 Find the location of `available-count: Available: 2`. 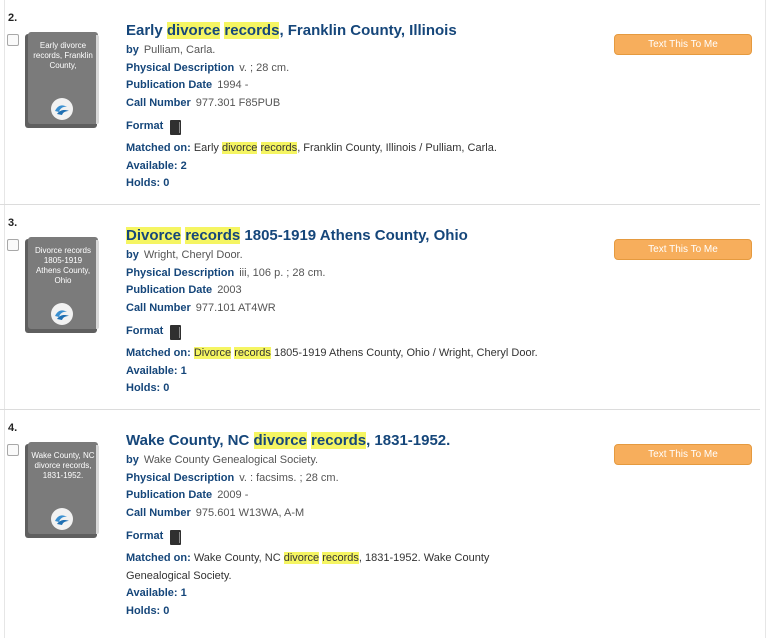

available-count: Available: 2 is located at coordinates (156, 165).